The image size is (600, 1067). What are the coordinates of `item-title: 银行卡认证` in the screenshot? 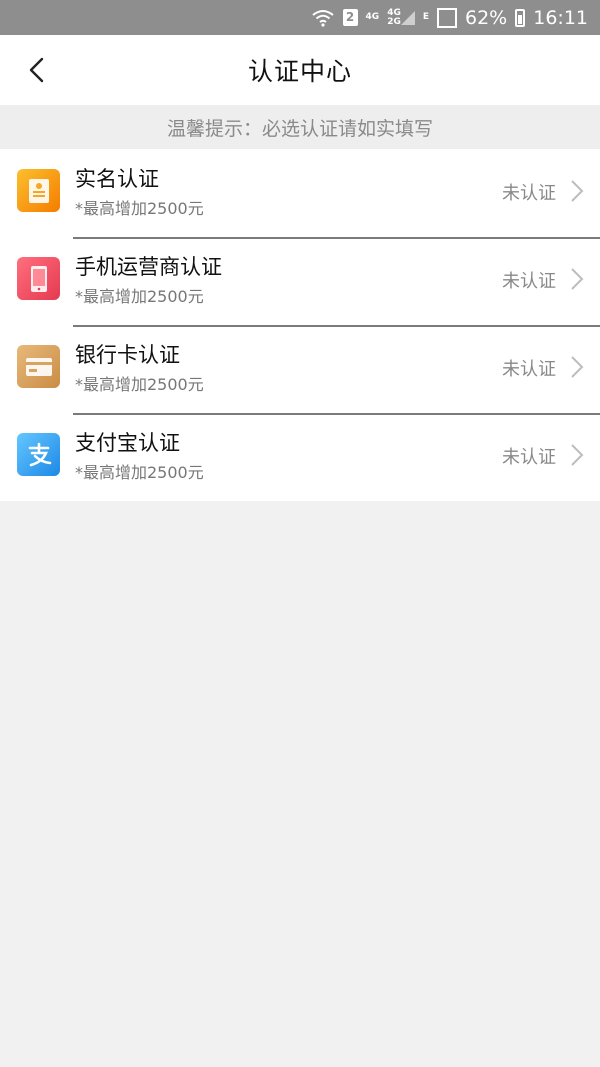 It's located at (127, 355).